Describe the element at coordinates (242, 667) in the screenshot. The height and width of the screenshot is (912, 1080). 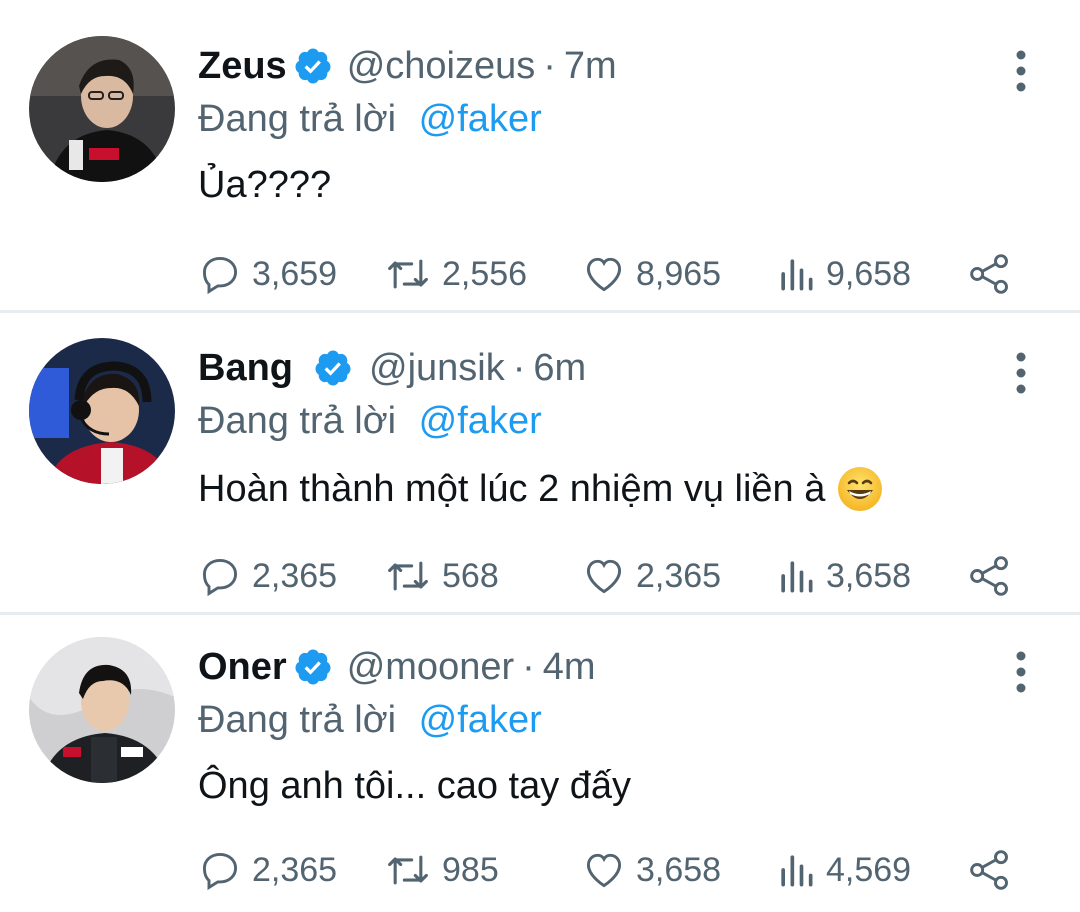
I see `display-name: Oner` at that location.